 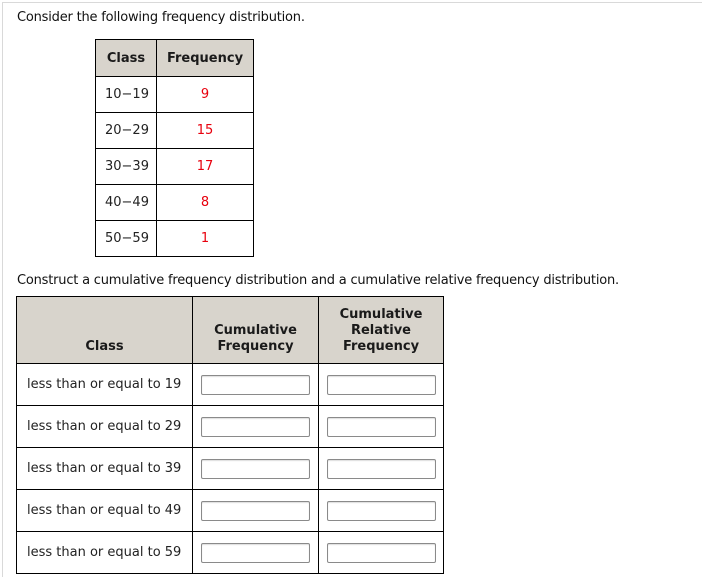 I want to click on table-row: less than or equal to 49, so click(x=230, y=510).